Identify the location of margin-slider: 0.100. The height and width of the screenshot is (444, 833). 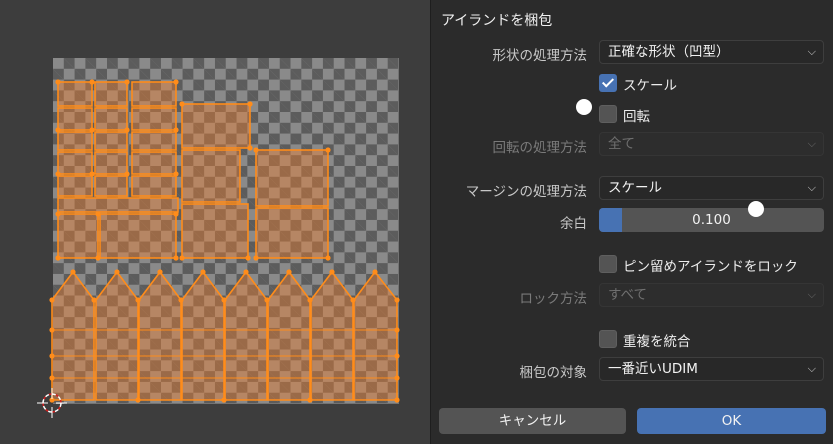
(711, 220).